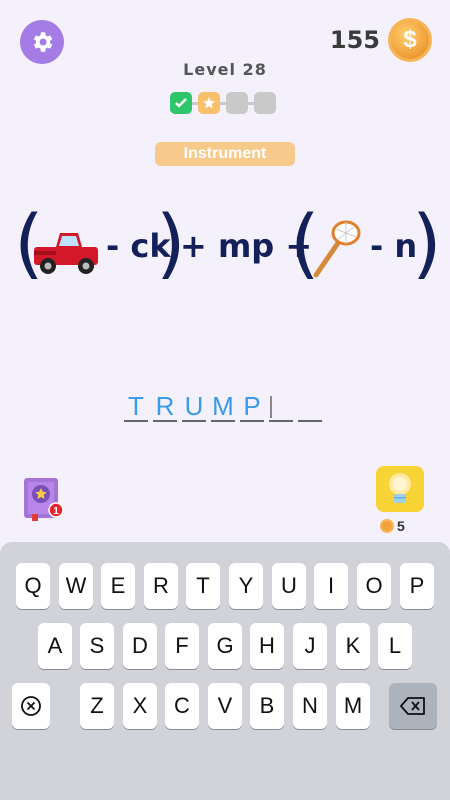  What do you see at coordinates (33, 586) in the screenshot?
I see `key-q: Q` at bounding box center [33, 586].